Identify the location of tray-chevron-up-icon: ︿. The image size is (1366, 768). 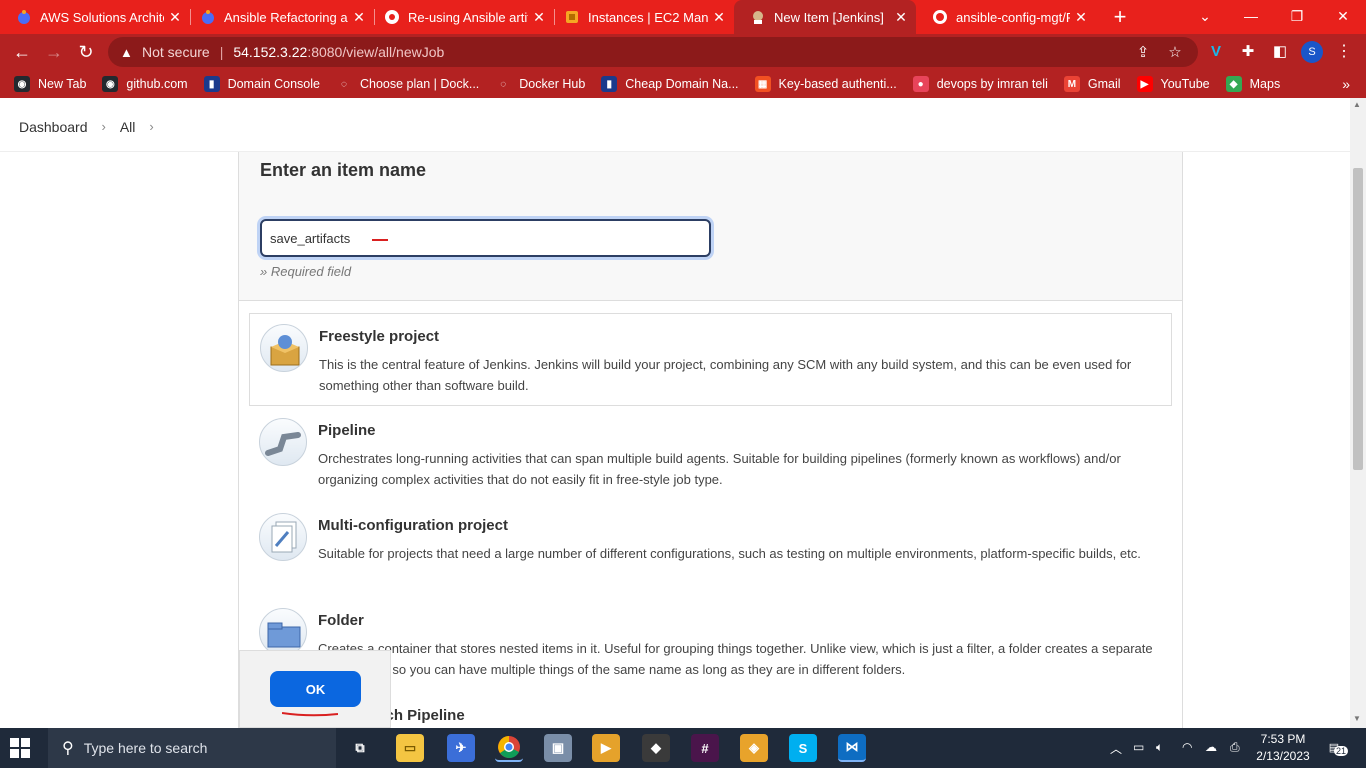
(1116, 748).